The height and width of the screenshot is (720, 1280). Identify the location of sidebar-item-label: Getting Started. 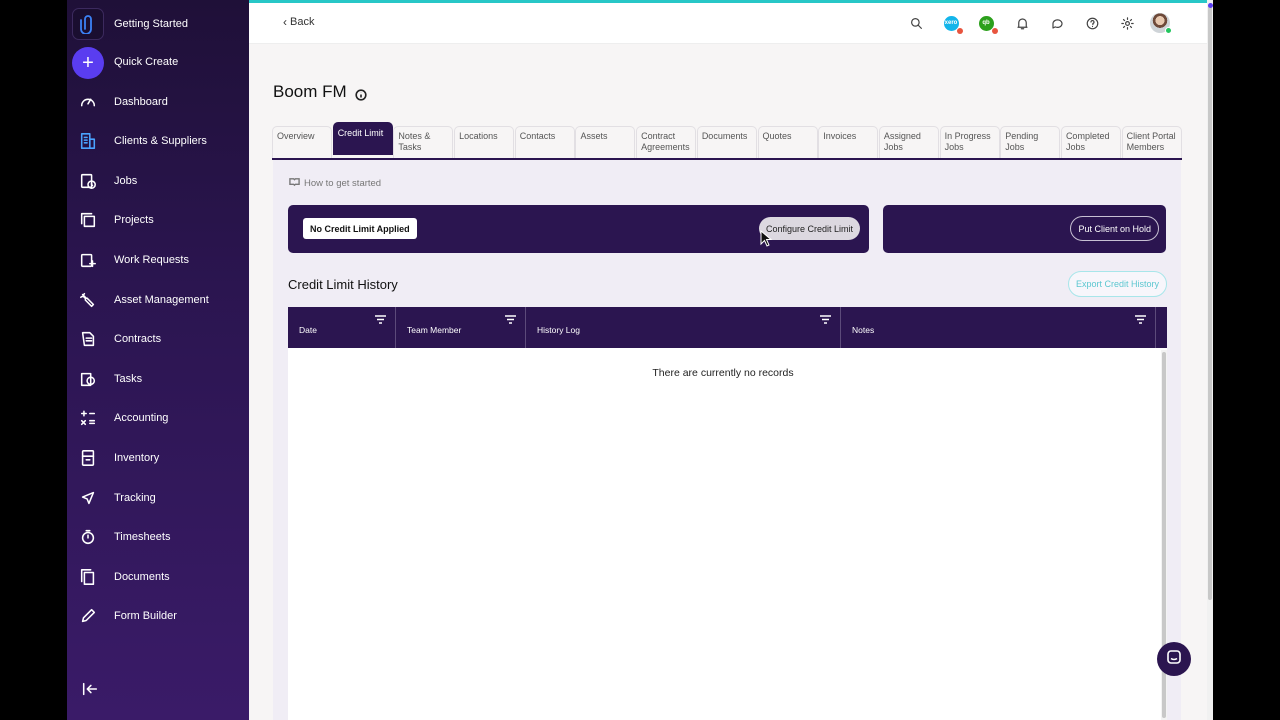
(151, 24).